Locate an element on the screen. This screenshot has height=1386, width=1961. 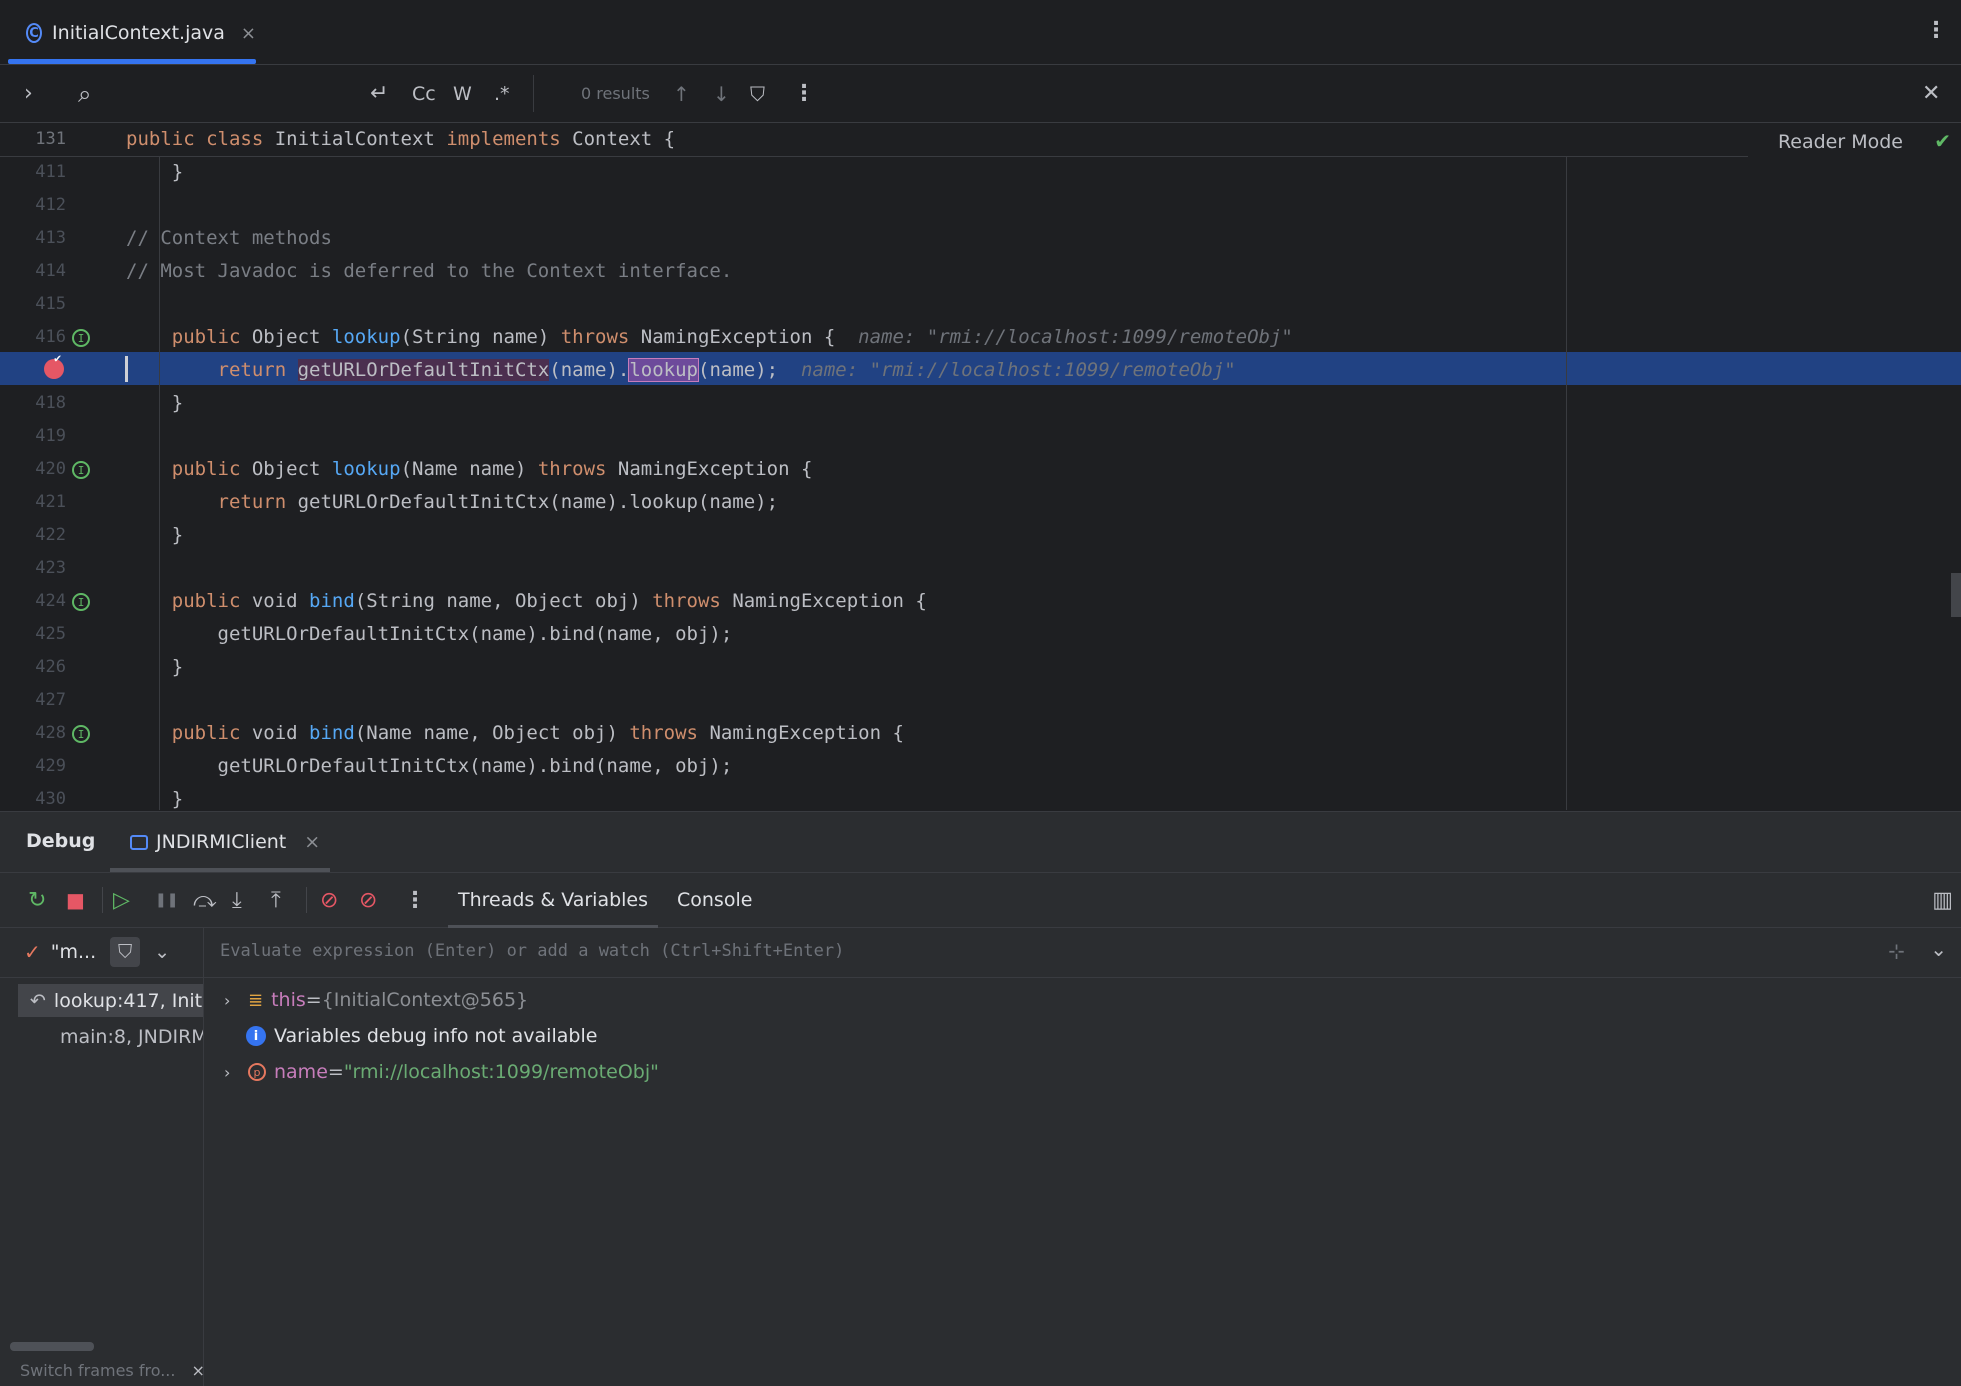
line-number: 415 is located at coordinates (50, 304).